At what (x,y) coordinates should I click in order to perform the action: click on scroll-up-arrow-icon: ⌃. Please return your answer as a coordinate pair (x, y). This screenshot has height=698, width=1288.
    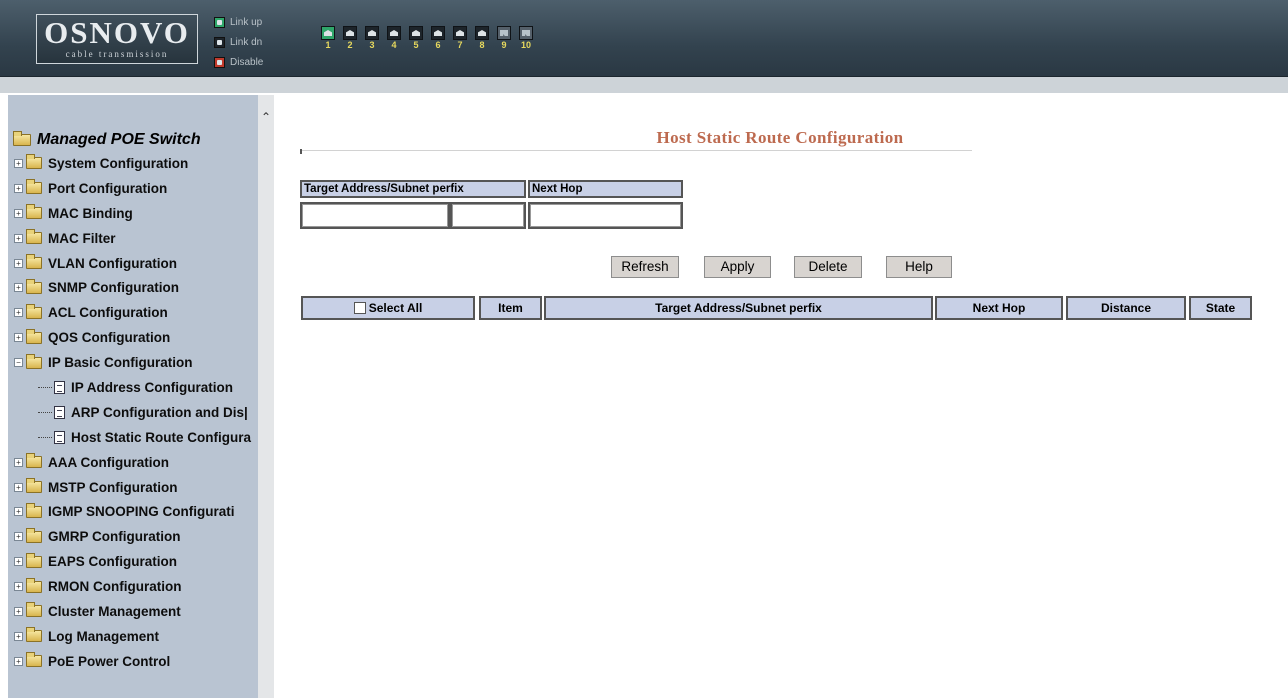
    Looking at the image, I should click on (266, 117).